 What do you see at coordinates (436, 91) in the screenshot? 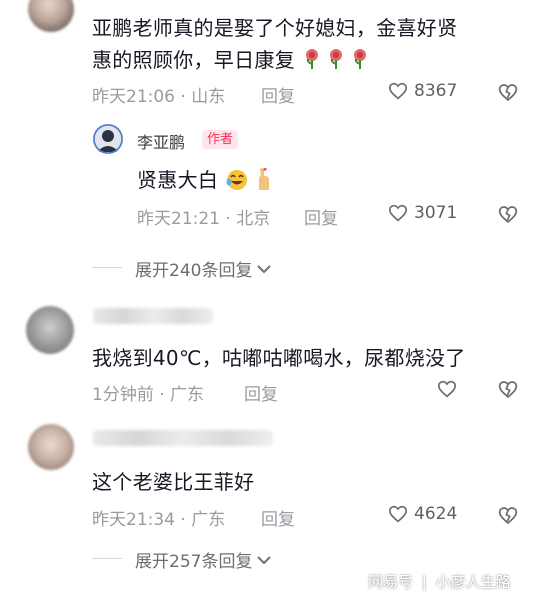
I see `like-count: 8367` at bounding box center [436, 91].